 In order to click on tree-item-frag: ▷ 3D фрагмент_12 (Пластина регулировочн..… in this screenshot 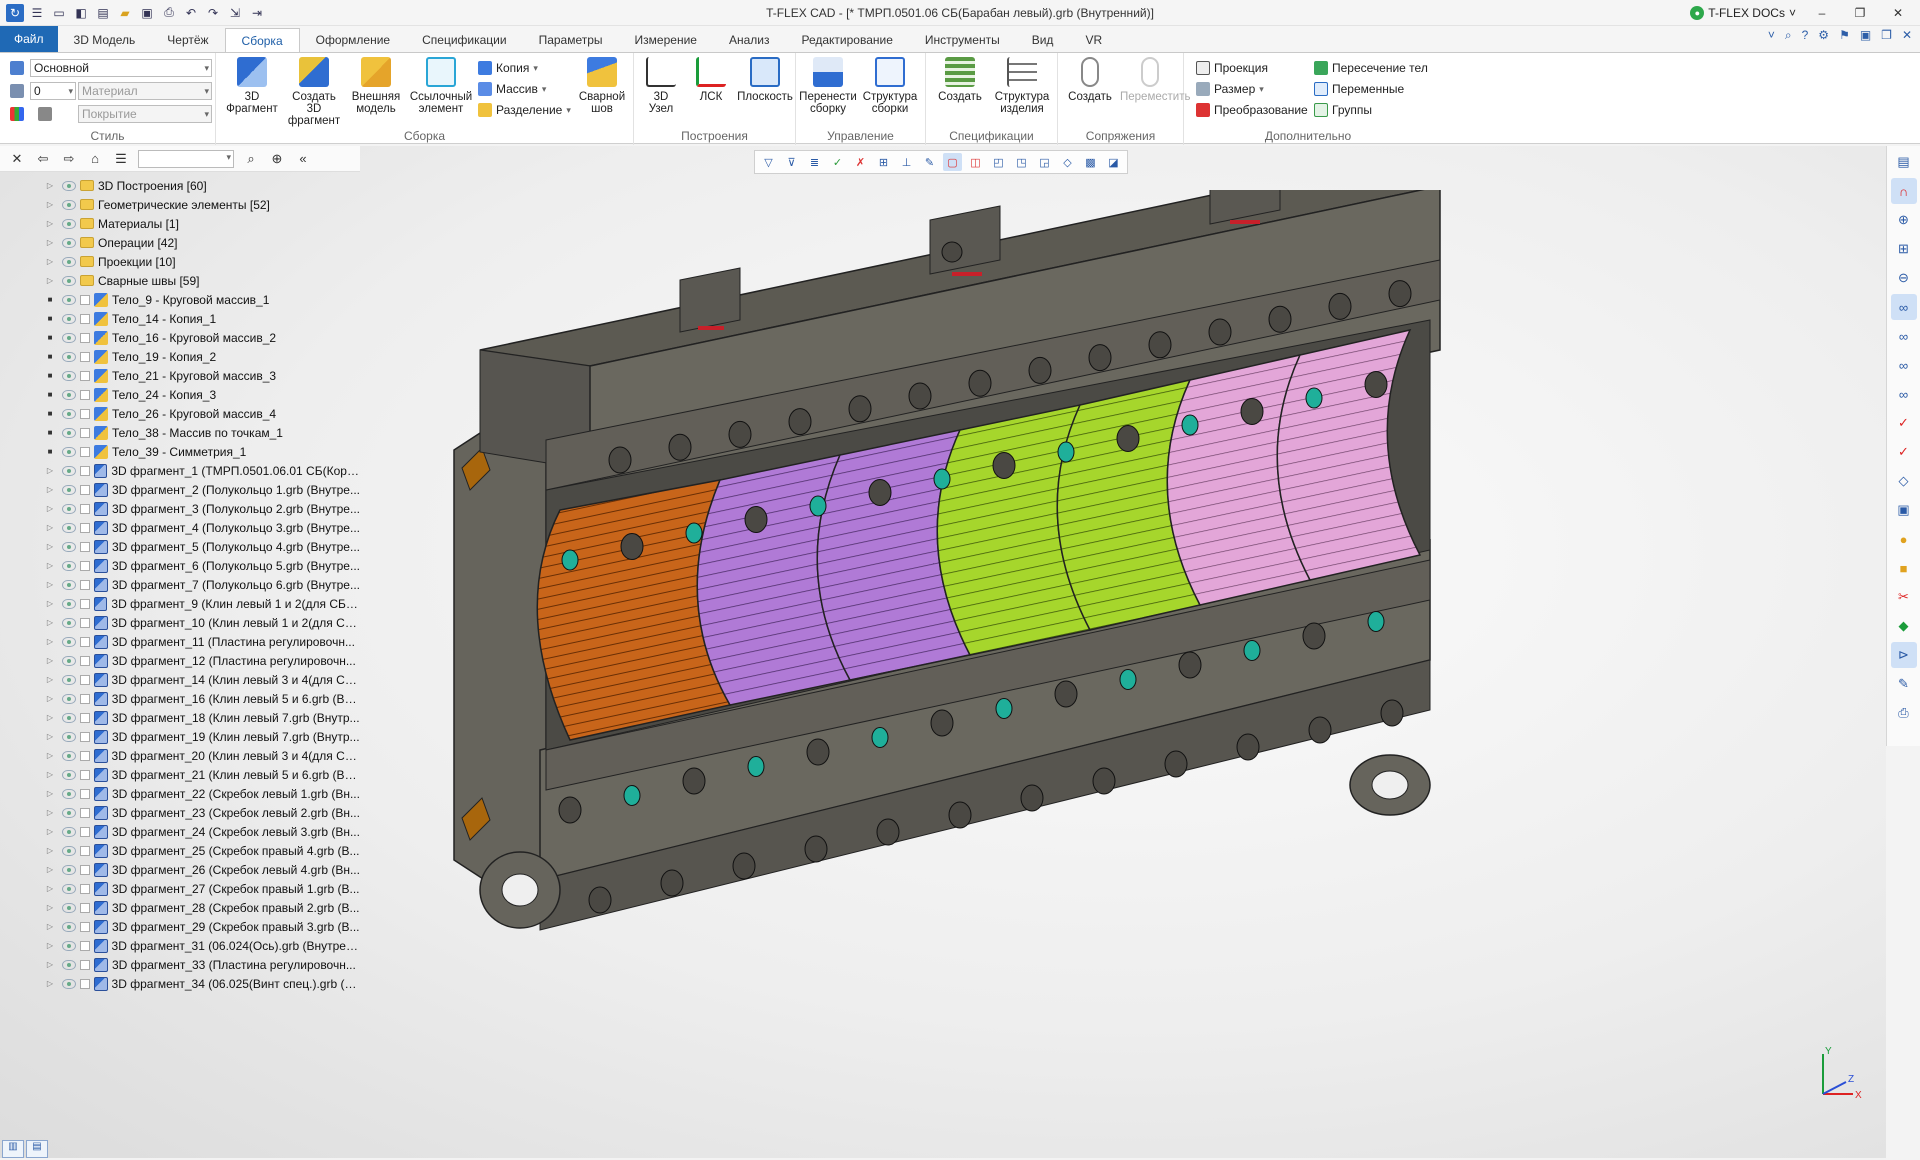, I will do `click(180, 660)`.